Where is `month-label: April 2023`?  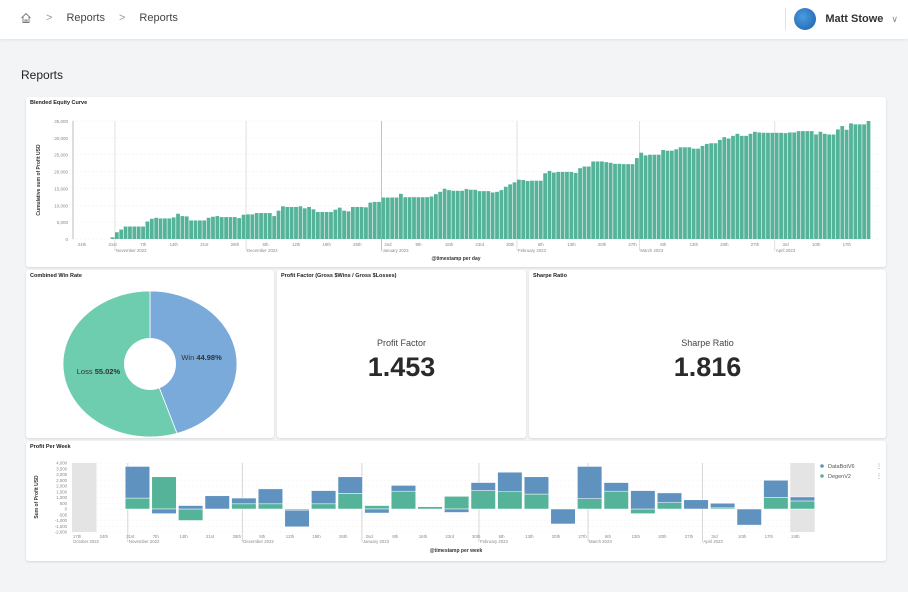 month-label: April 2023 is located at coordinates (713, 541).